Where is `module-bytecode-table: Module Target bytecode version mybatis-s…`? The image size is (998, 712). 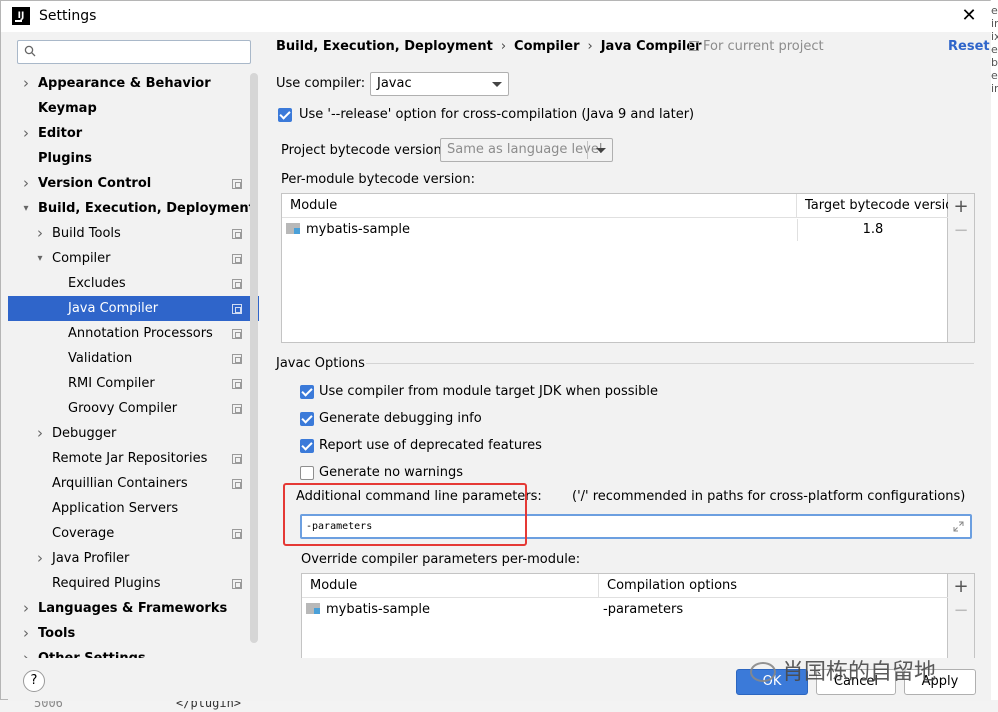 module-bytecode-table: Module Target bytecode version mybatis-s… is located at coordinates (614, 268).